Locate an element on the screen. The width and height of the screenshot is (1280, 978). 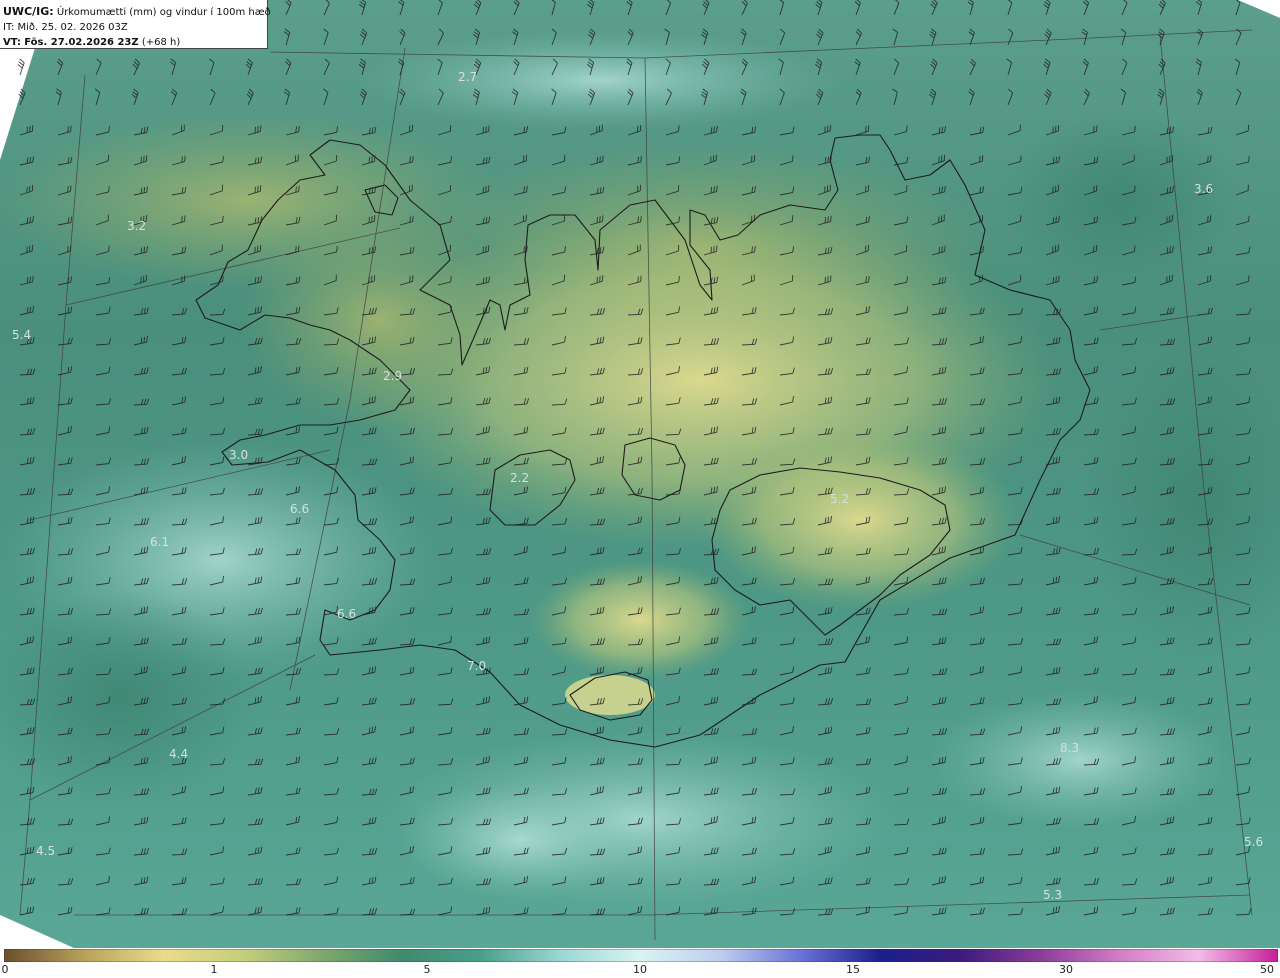
colorbar: 0 1 5 10 15 30 50 is located at coordinates (640, 963).